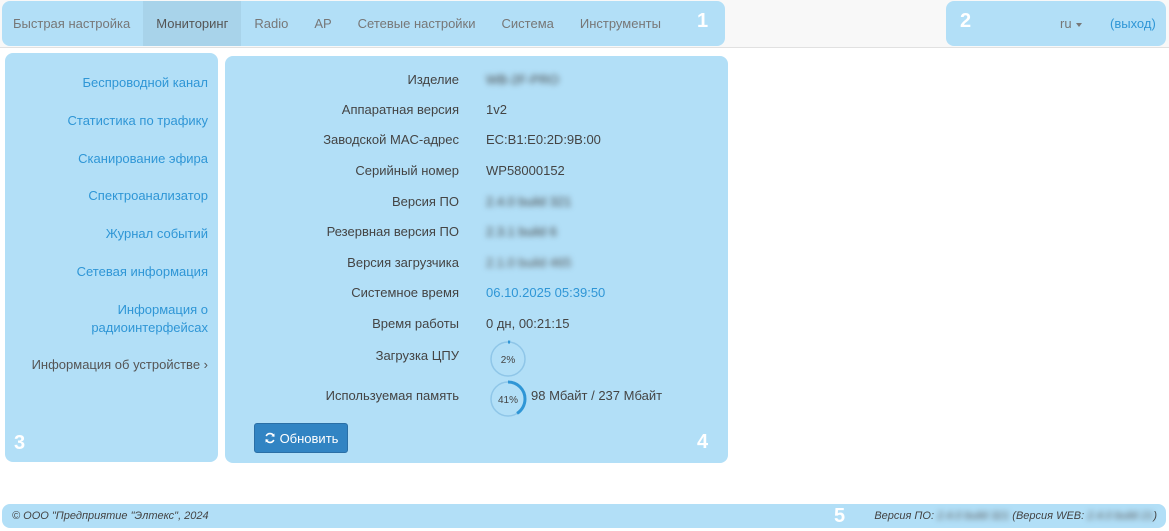  Describe the element at coordinates (1155, 516) in the screenshot. I see `footer-web-suffix: )` at that location.